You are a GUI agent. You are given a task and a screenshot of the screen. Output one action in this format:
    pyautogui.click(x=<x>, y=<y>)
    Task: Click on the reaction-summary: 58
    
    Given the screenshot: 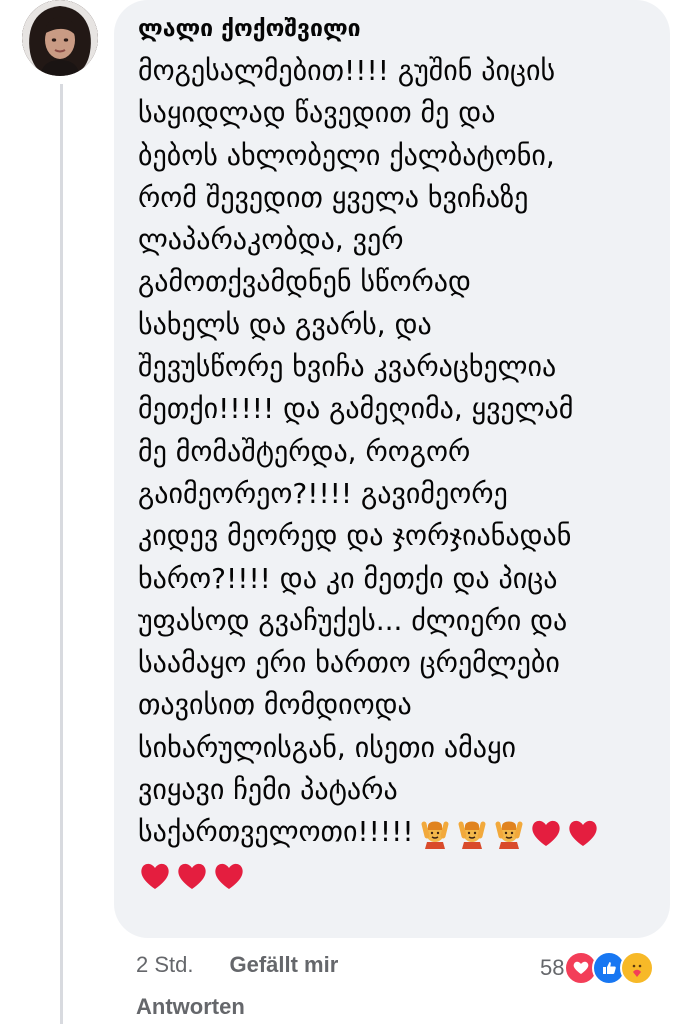 What is the action you would take?
    pyautogui.click(x=597, y=968)
    